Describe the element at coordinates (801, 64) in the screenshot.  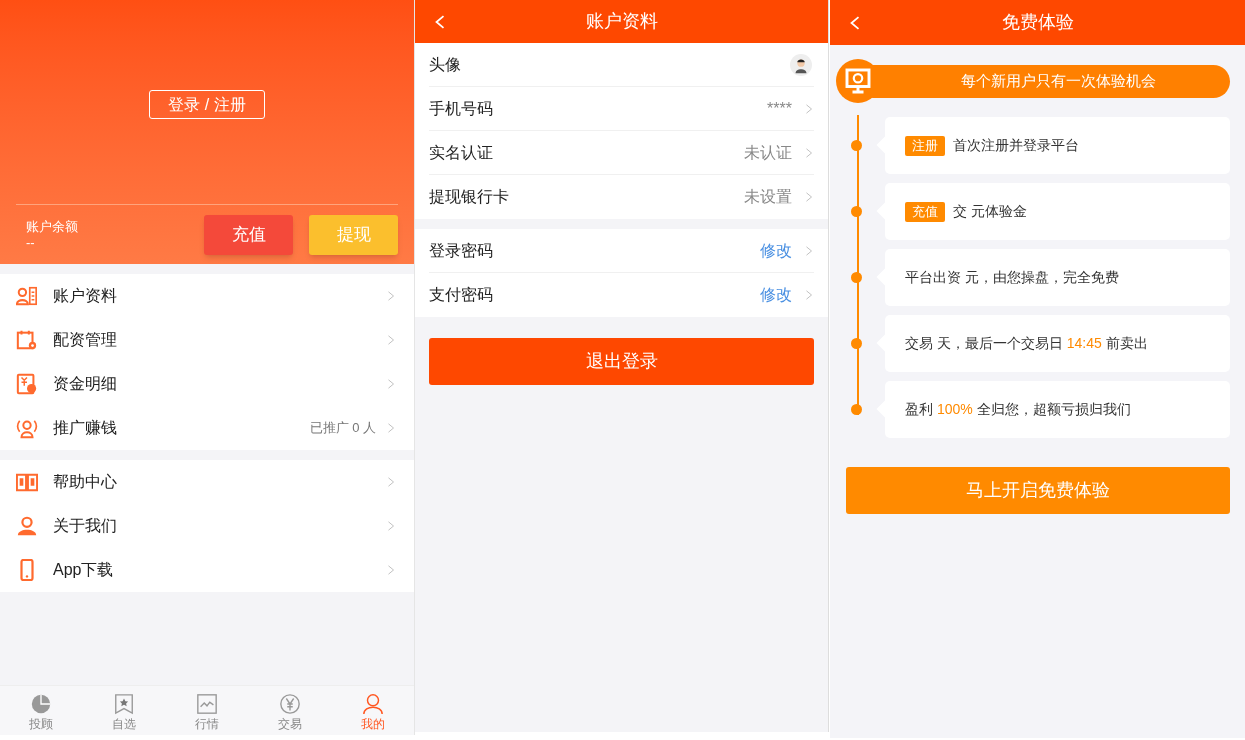
I see `avatar-icon` at that location.